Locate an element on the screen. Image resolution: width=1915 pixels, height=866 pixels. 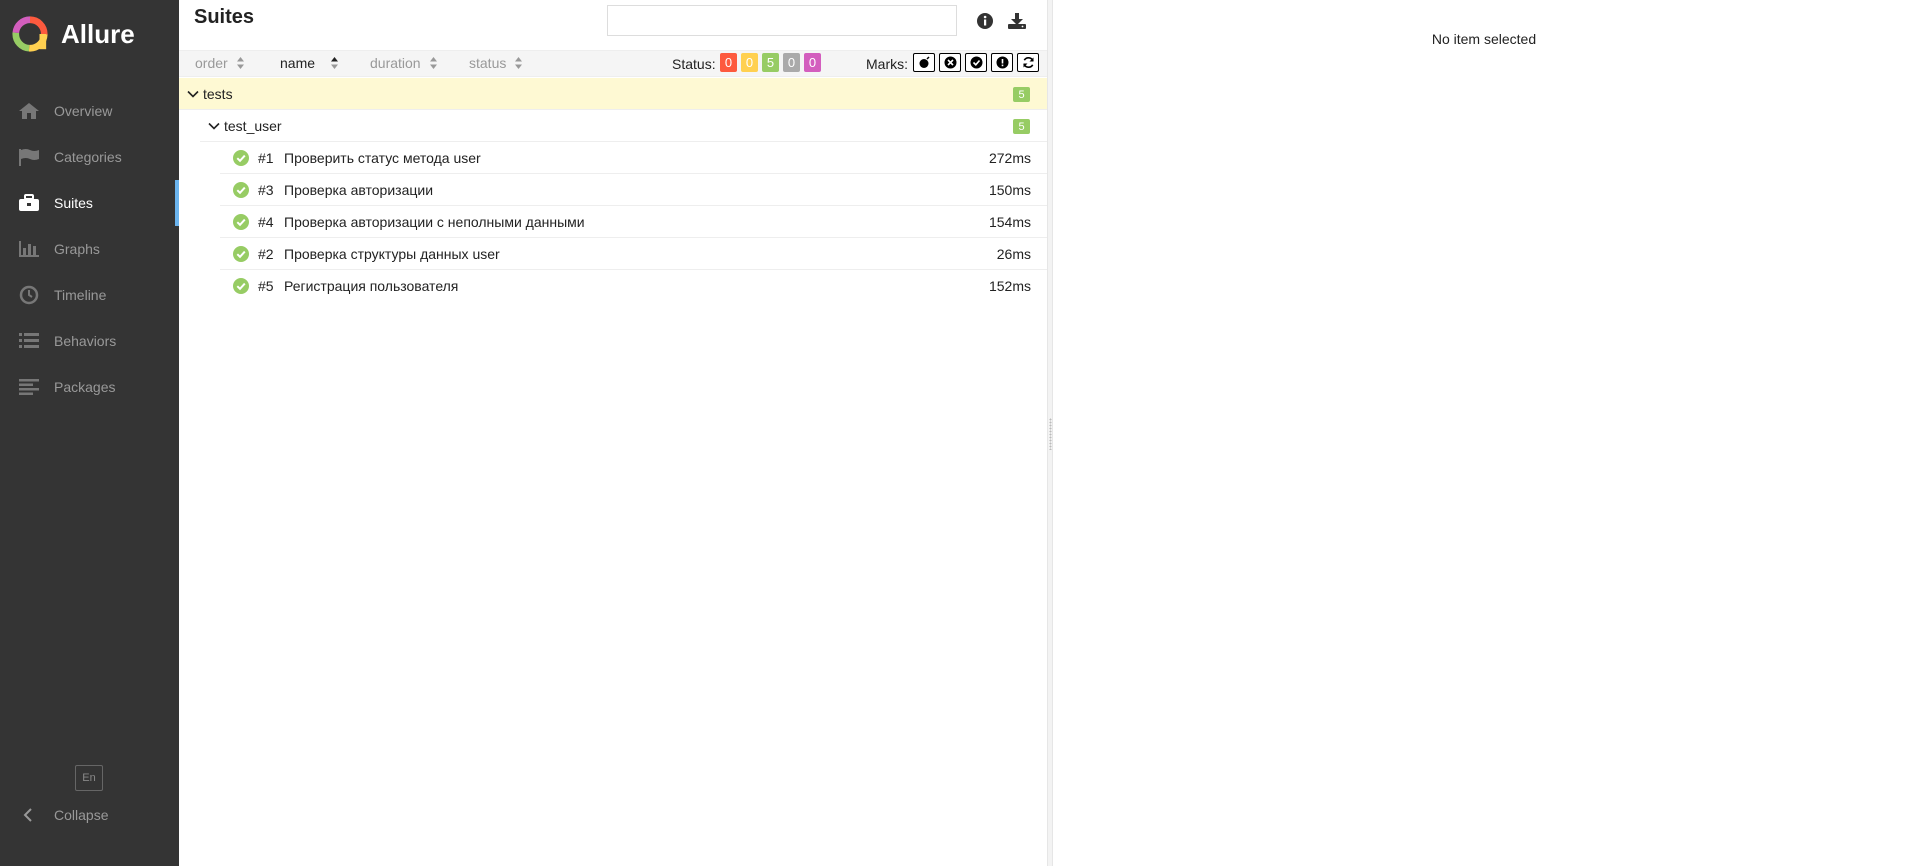
exclamation-circle-icon is located at coordinates (1002, 62).